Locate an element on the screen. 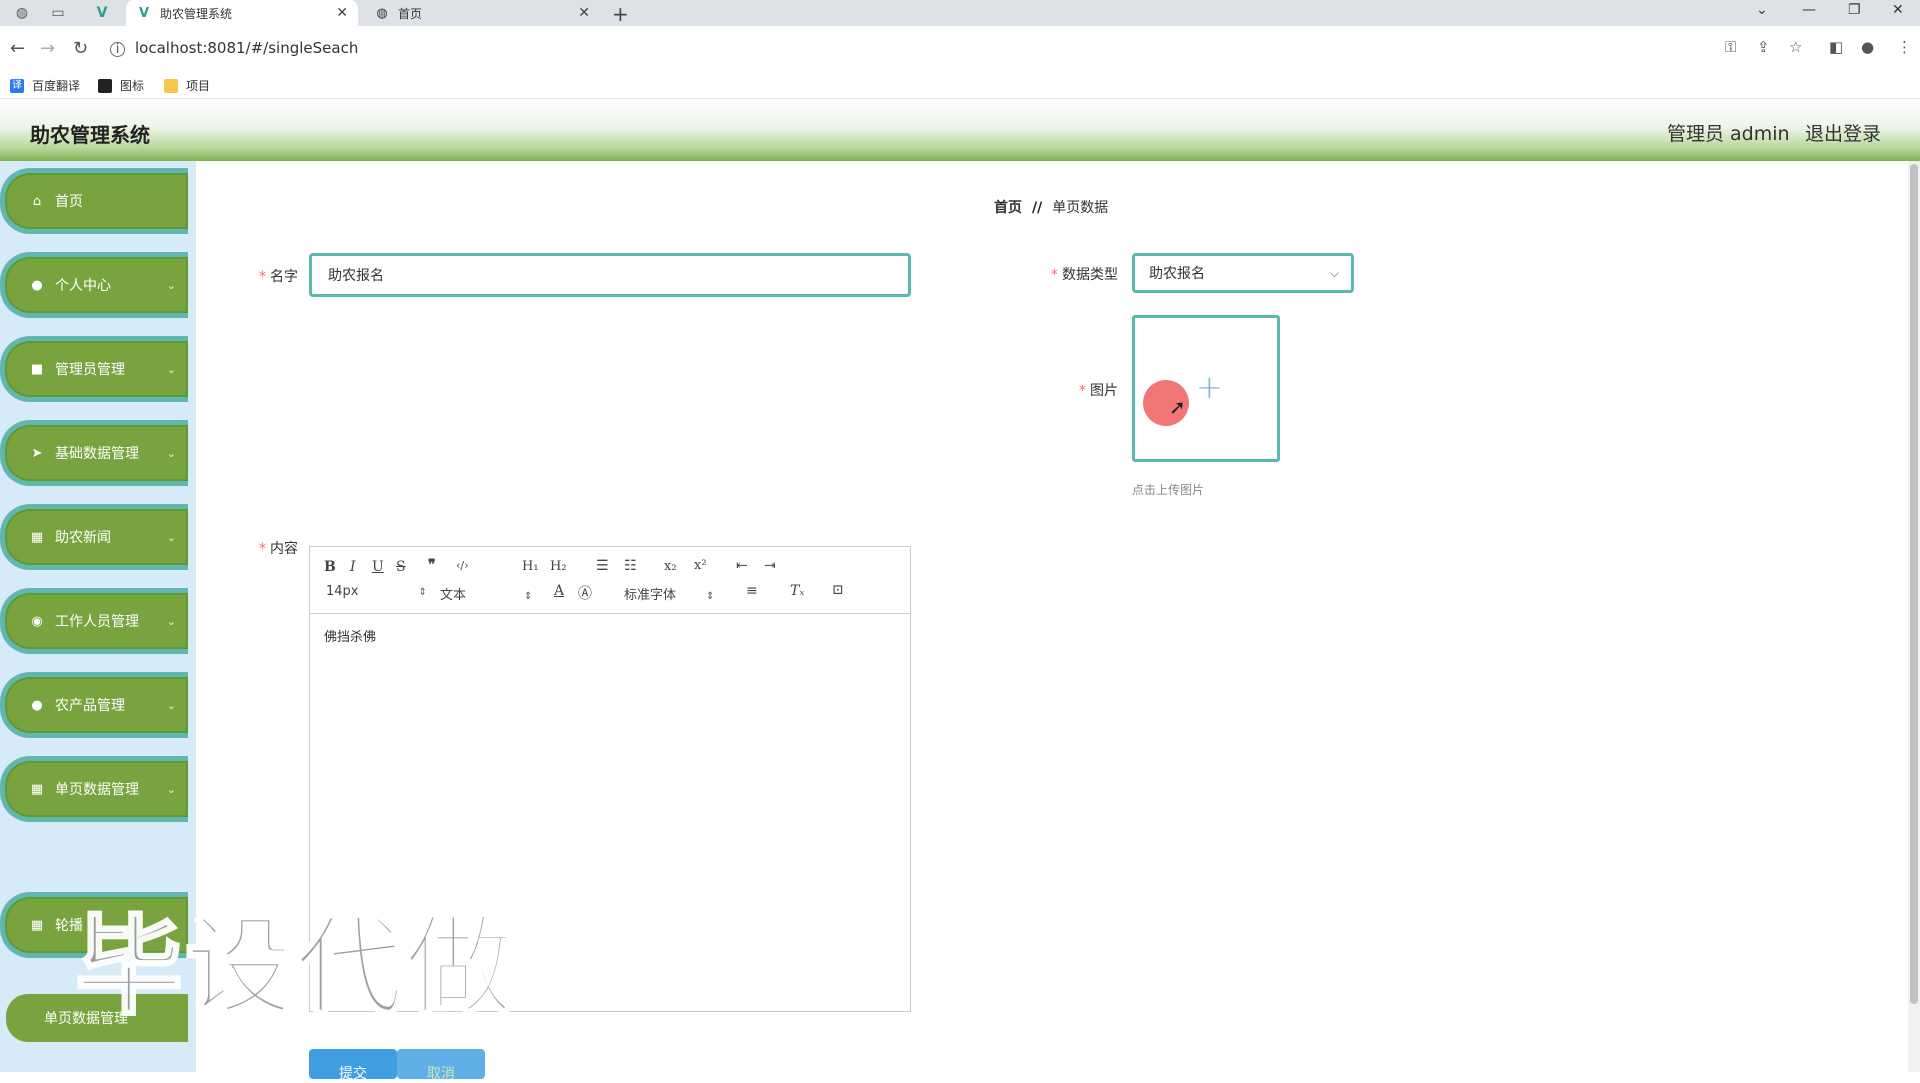  upload-tip: 点击上传图片 is located at coordinates (1168, 490).